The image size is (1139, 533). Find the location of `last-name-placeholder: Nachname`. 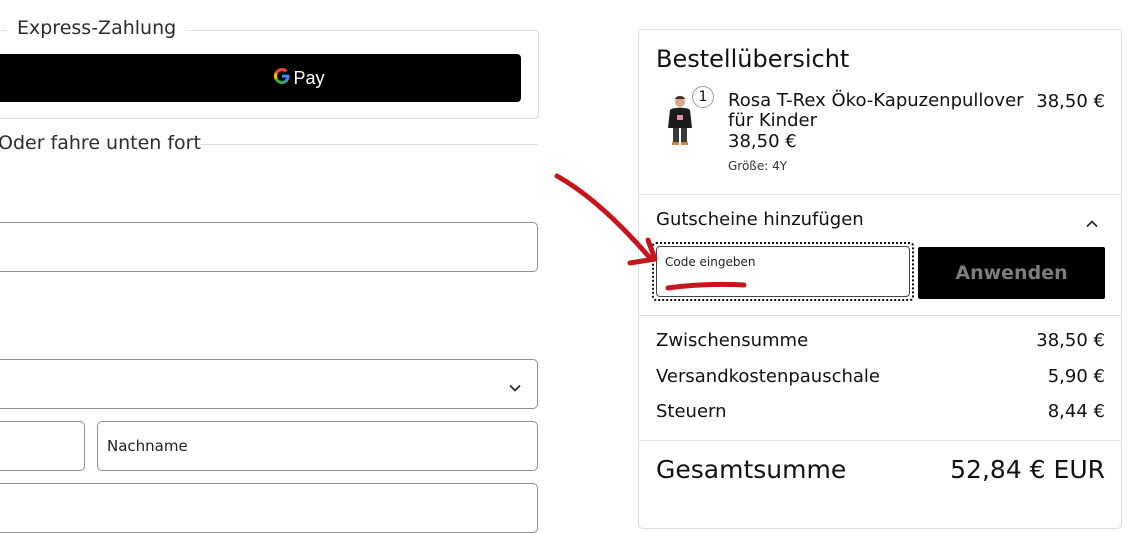

last-name-placeholder: Nachname is located at coordinates (147, 446).